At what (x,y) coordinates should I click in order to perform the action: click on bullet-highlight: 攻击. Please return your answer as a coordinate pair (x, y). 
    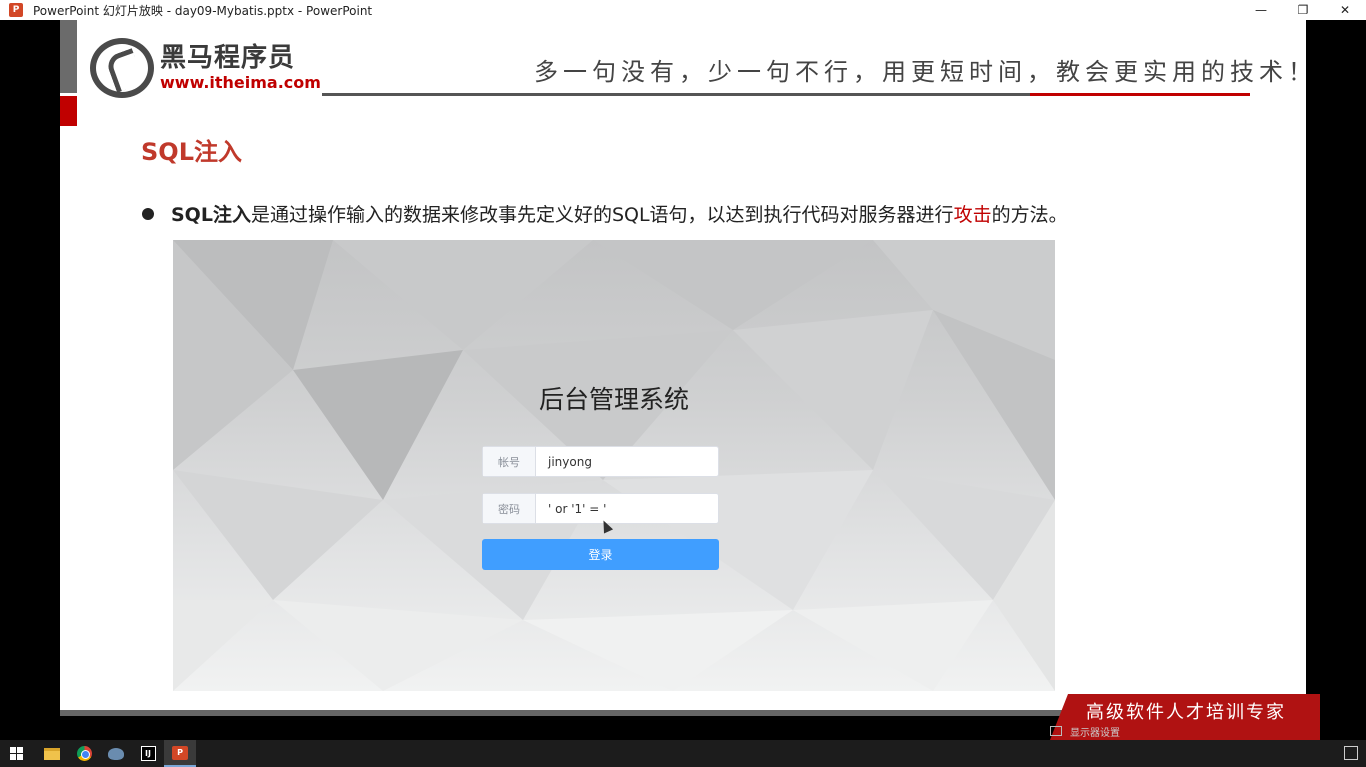
    Looking at the image, I should click on (972, 215).